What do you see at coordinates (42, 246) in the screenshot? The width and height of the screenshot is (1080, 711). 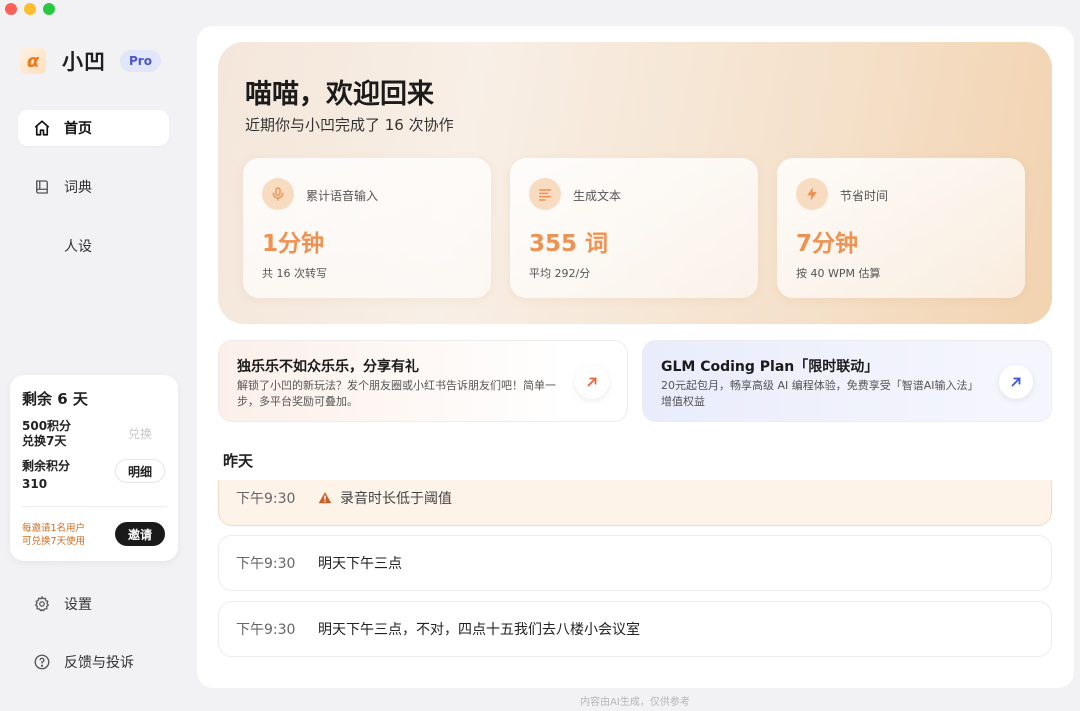 I see `persona-icon` at bounding box center [42, 246].